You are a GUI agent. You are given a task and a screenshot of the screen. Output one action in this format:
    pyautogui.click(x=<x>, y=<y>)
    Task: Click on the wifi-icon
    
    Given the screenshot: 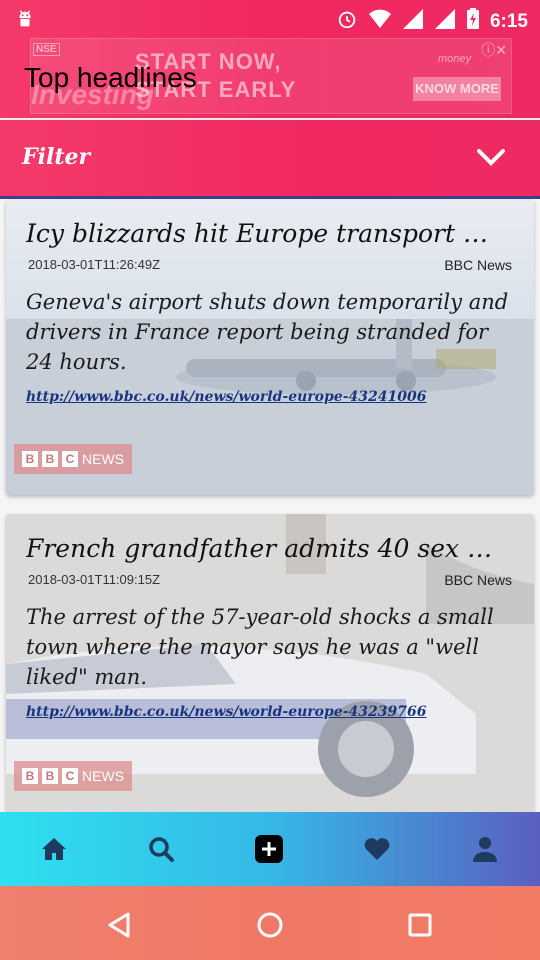 What is the action you would take?
    pyautogui.click(x=380, y=22)
    